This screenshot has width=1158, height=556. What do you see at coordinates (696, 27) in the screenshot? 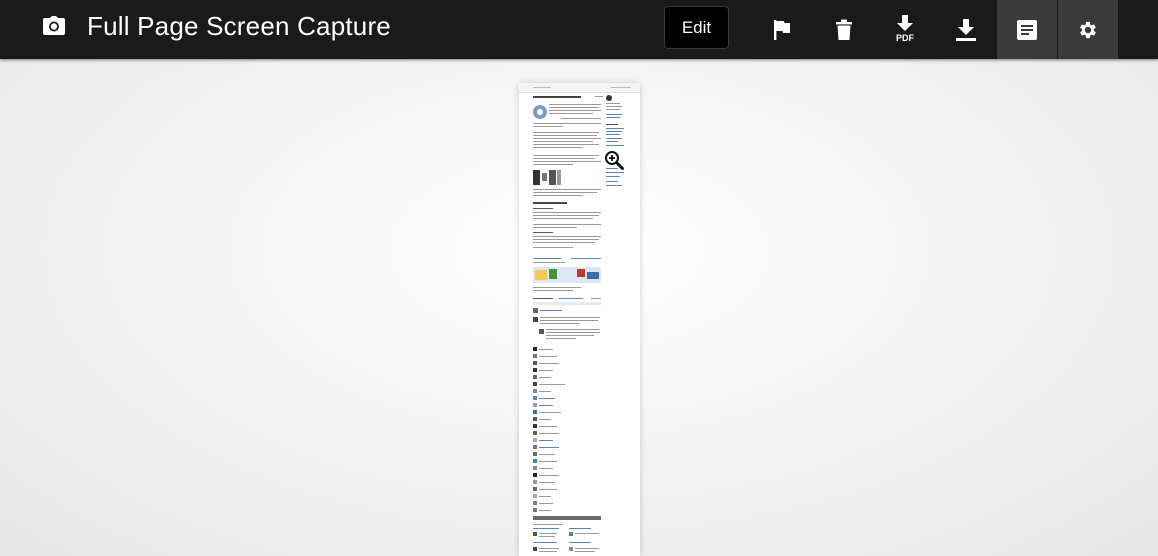
I see `edit-button: Edit` at bounding box center [696, 27].